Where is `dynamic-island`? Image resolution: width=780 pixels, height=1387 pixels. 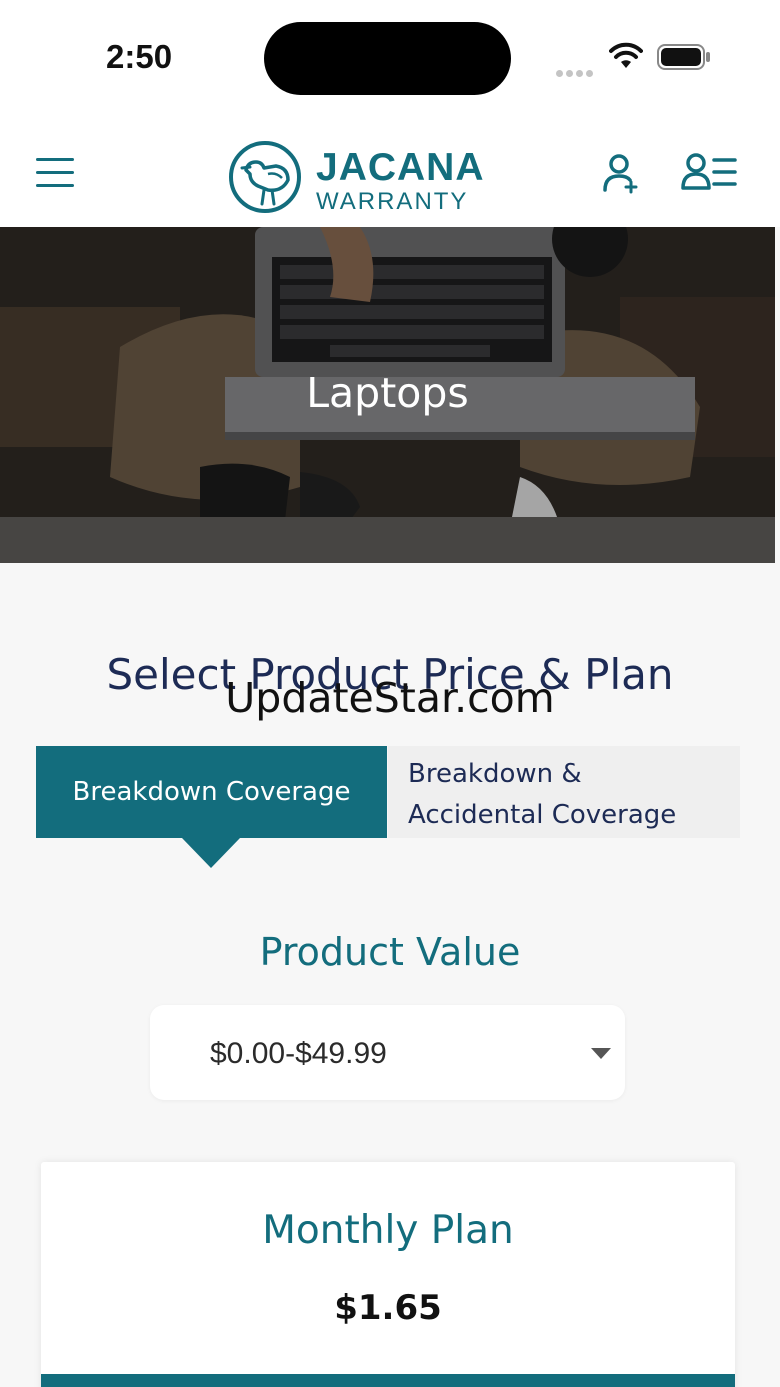 dynamic-island is located at coordinates (387, 58).